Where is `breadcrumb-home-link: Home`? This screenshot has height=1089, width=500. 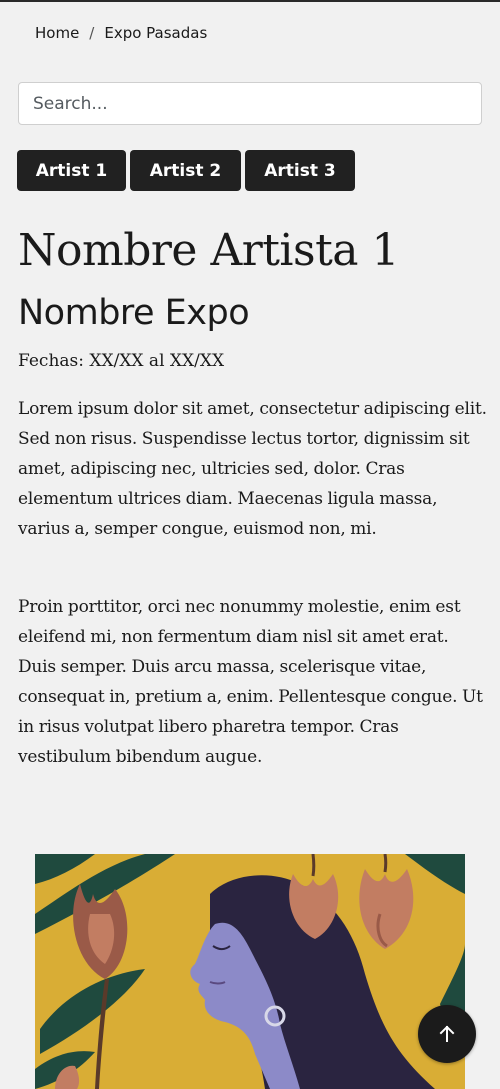 breadcrumb-home-link: Home is located at coordinates (57, 33).